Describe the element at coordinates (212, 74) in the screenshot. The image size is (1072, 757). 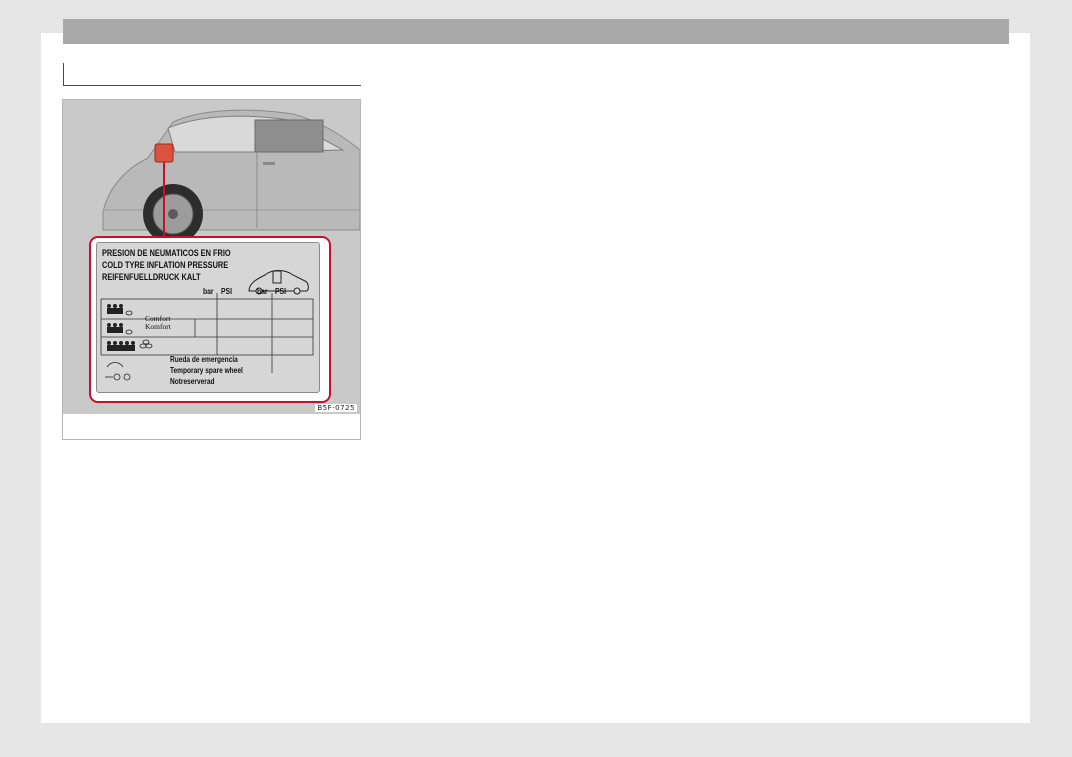
I see `section-heading-rule` at that location.